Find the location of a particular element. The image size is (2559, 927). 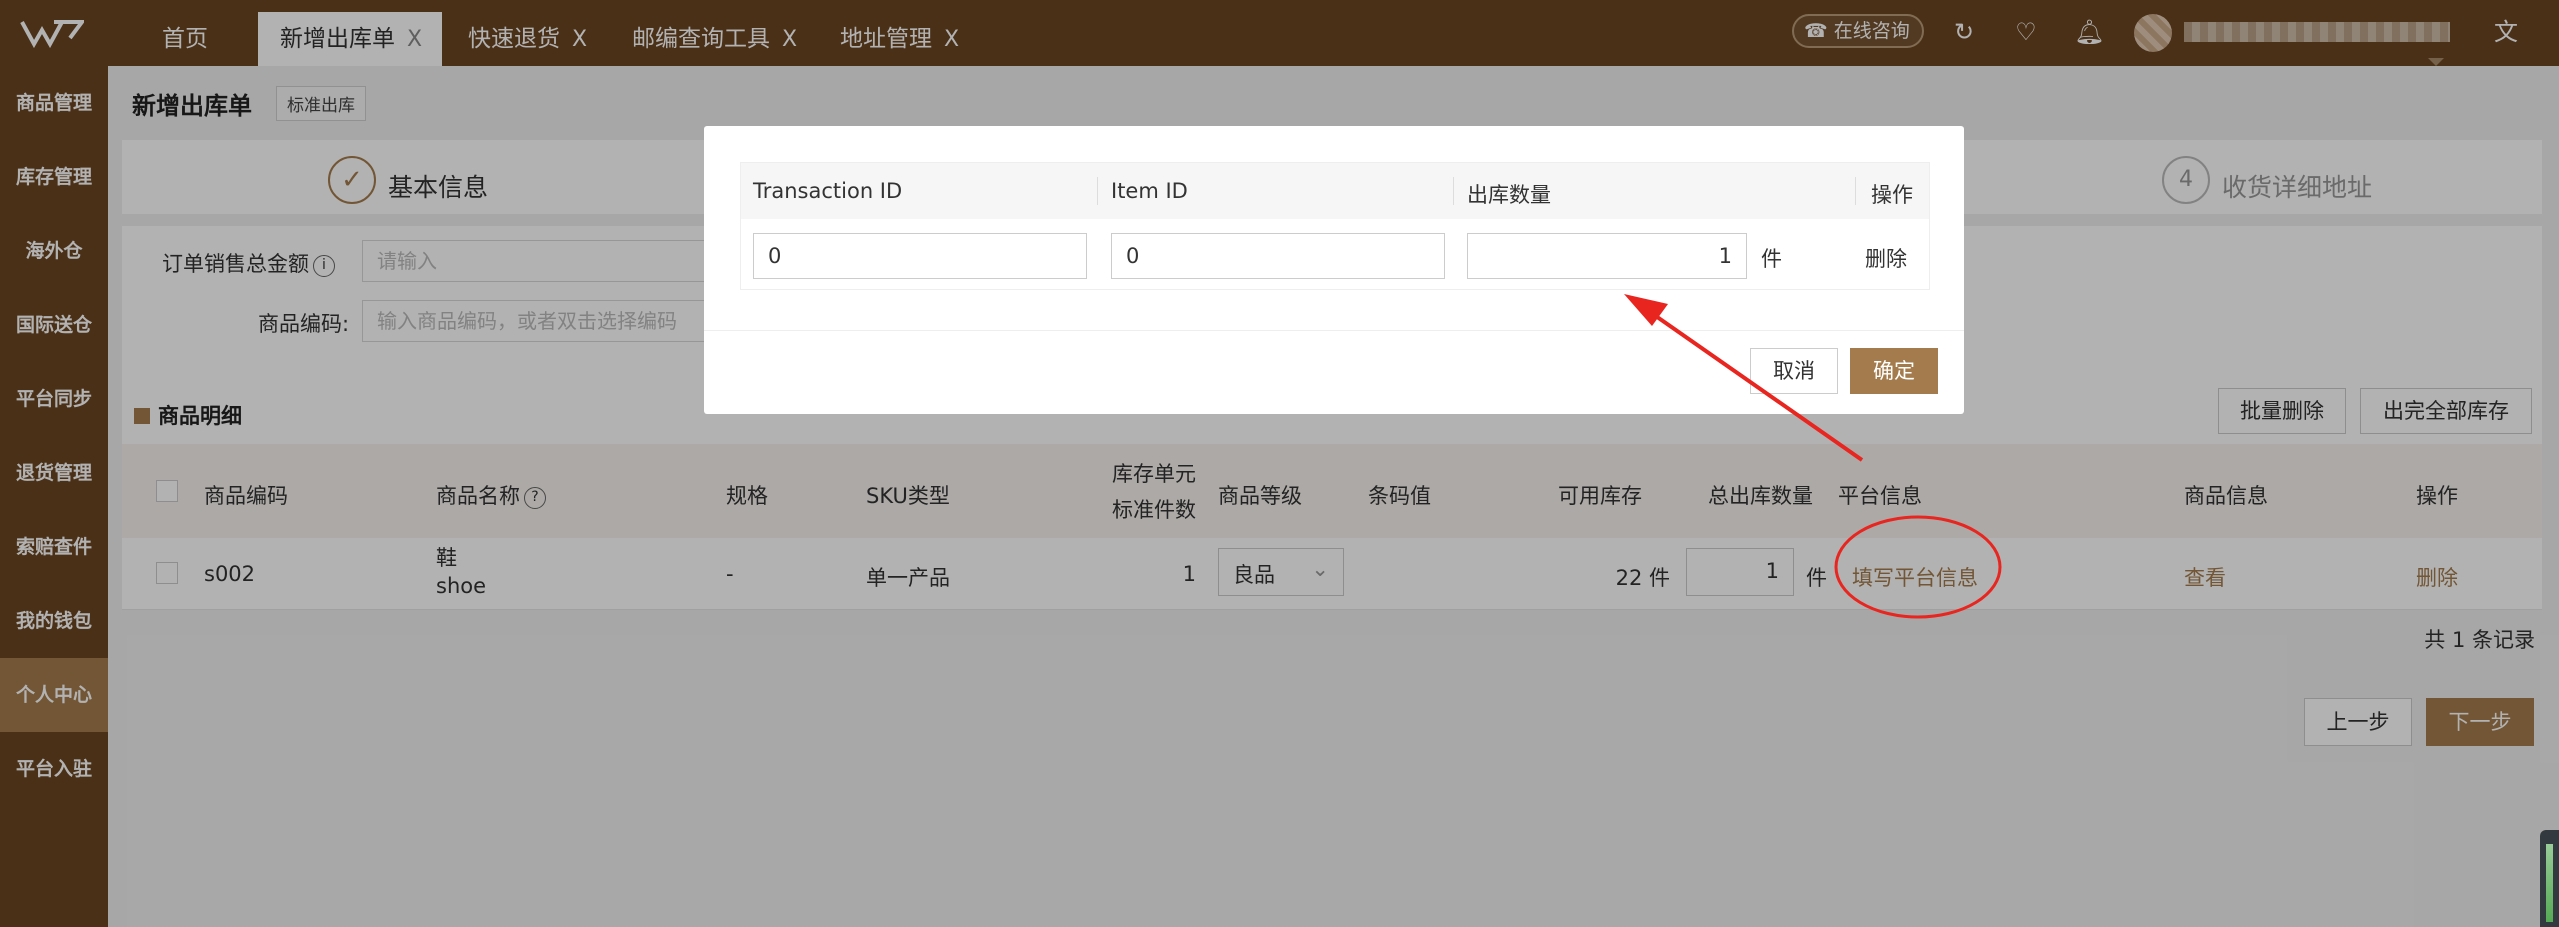

volume-indicator is located at coordinates (2549, 878).